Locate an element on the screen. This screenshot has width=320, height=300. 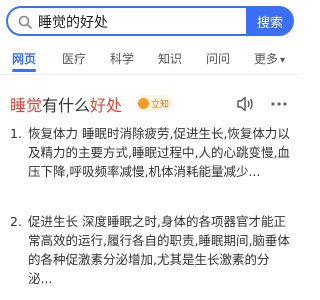
tab-knowledge: 知识 is located at coordinates (170, 58).